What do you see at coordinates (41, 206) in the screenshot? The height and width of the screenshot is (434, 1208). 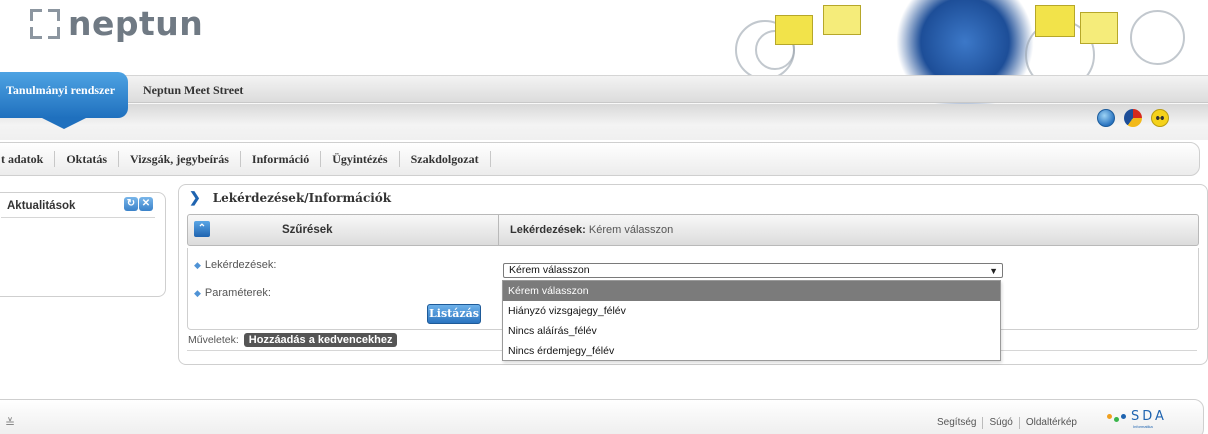 I see `news-panel-title: Aktualitások` at bounding box center [41, 206].